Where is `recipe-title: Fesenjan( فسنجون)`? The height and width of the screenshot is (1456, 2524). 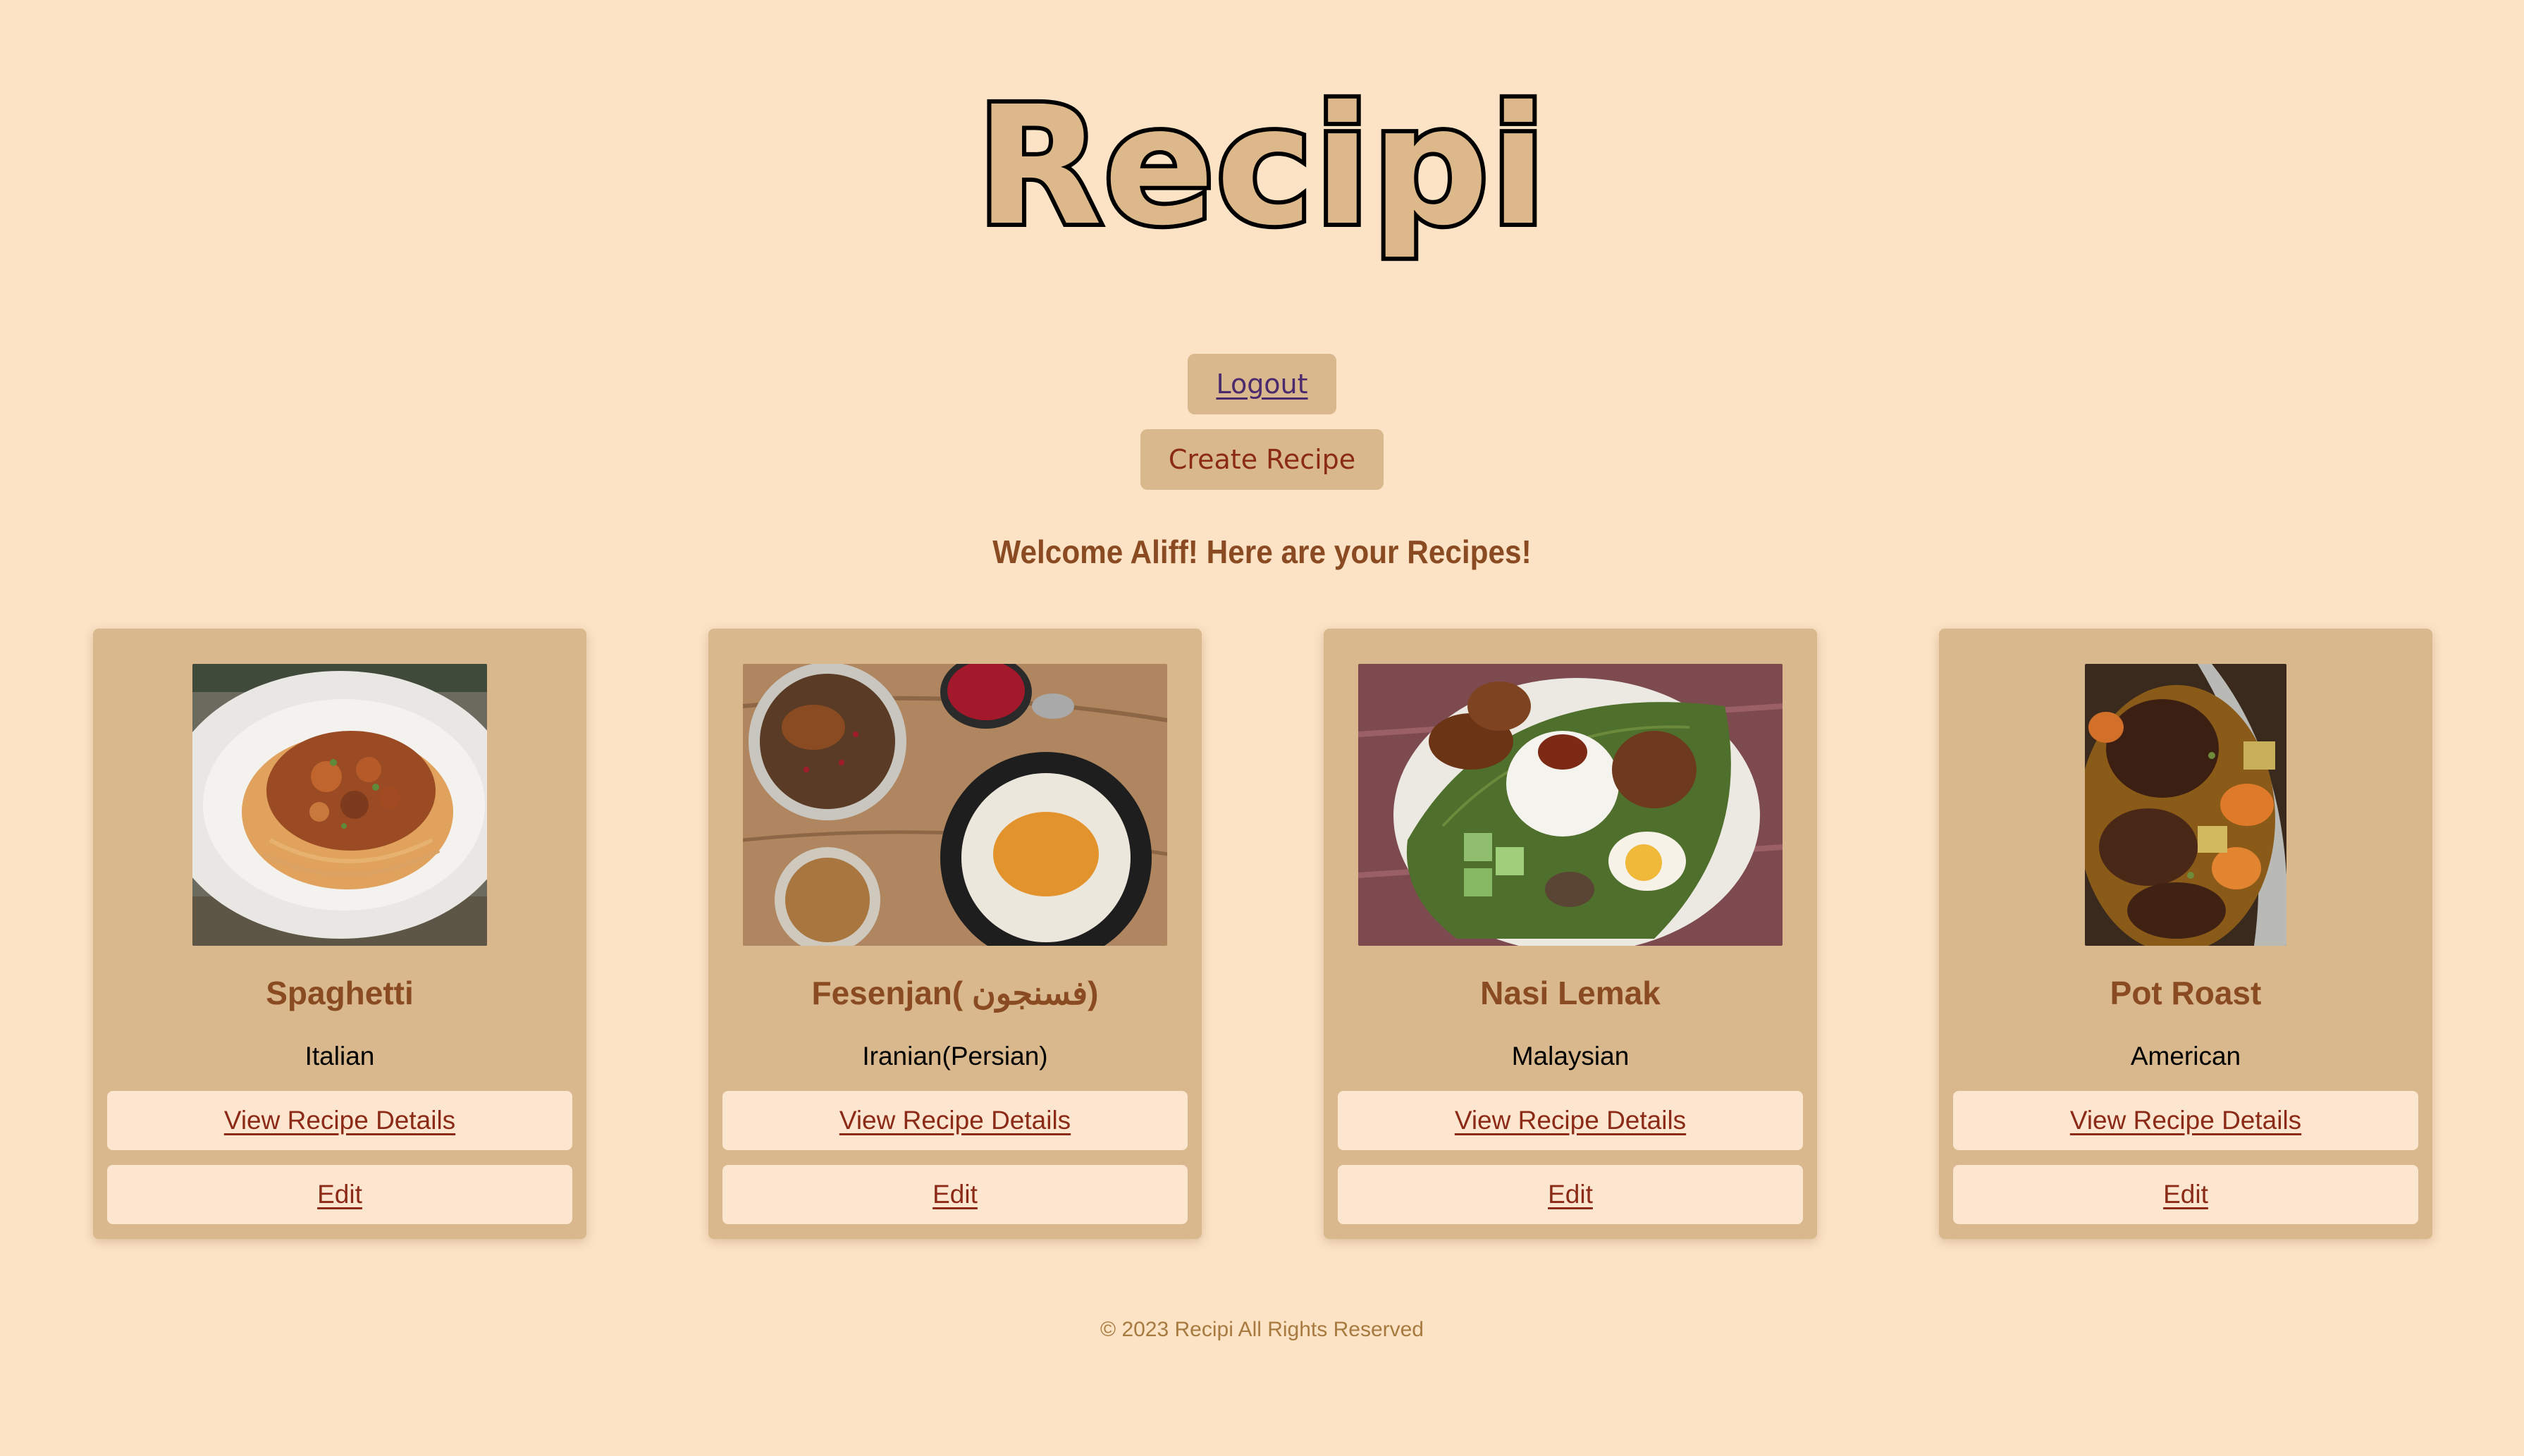
recipe-title: Fesenjan( فسنجون) is located at coordinates (955, 993).